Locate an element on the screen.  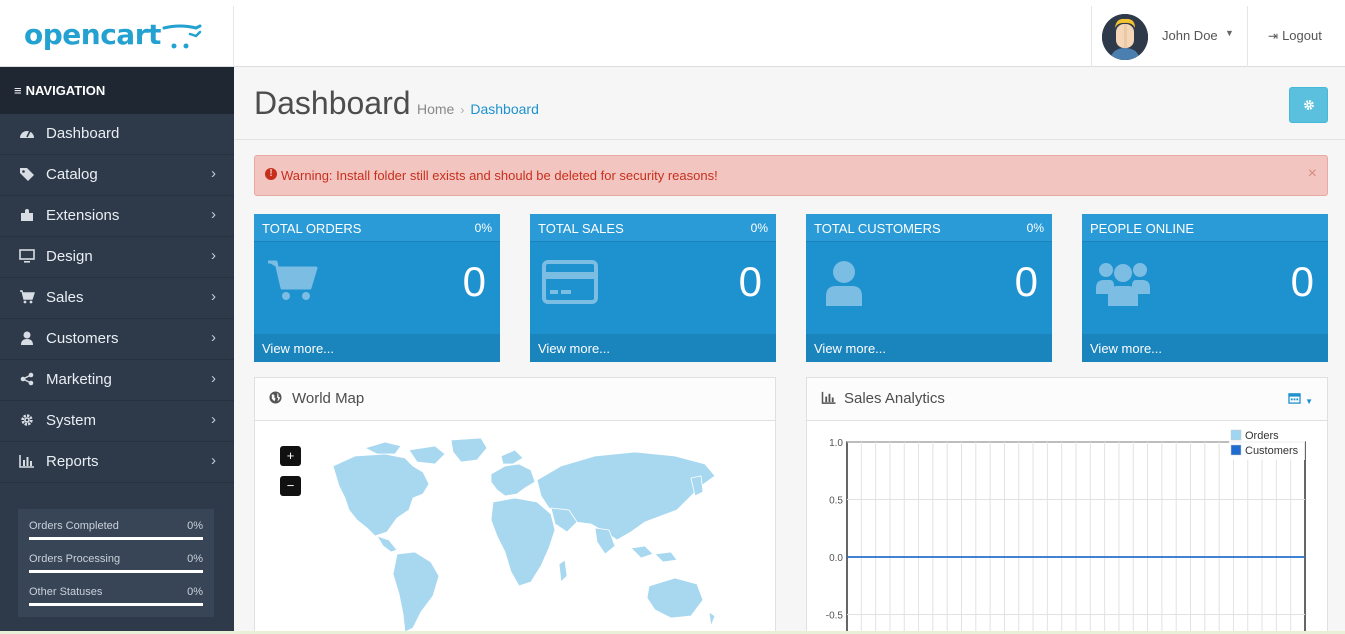
monitor-icon is located at coordinates (27, 257).